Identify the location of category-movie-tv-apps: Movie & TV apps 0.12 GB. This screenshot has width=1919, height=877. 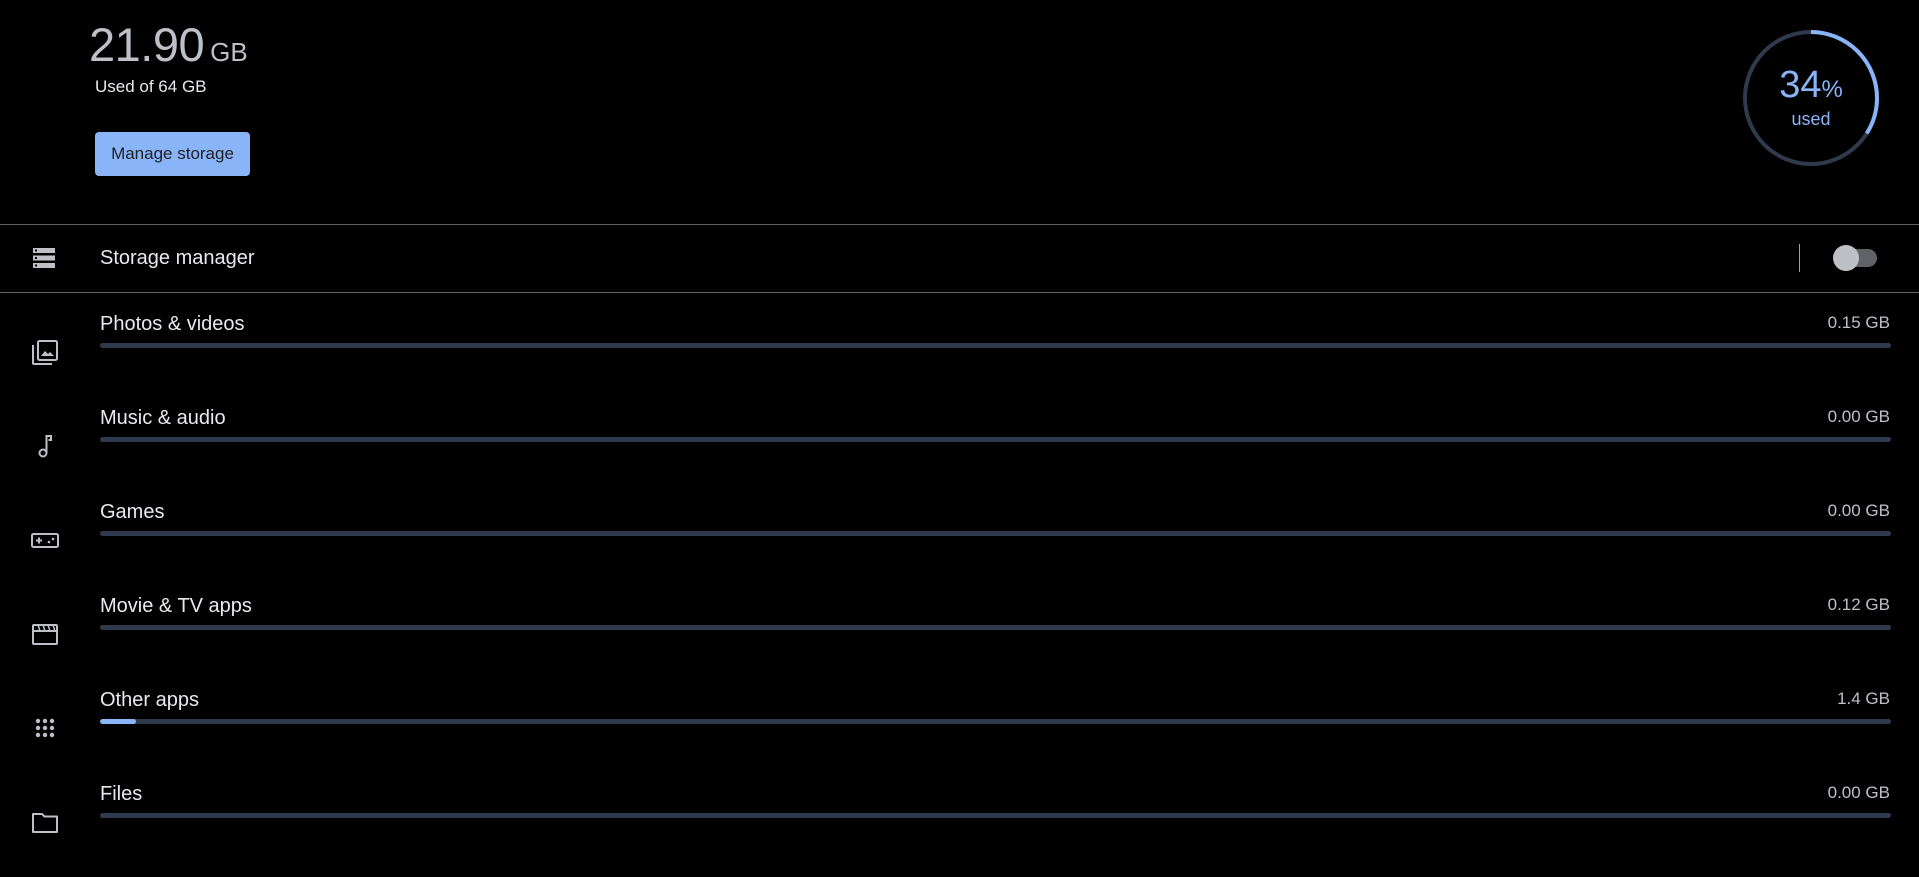
(959, 642).